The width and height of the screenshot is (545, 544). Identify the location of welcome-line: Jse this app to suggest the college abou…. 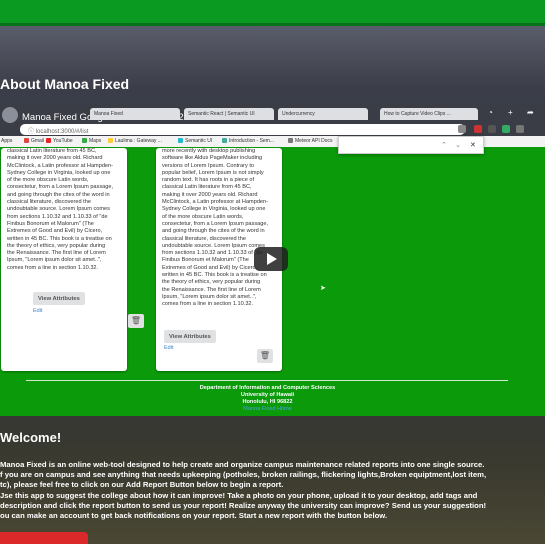
(239, 495).